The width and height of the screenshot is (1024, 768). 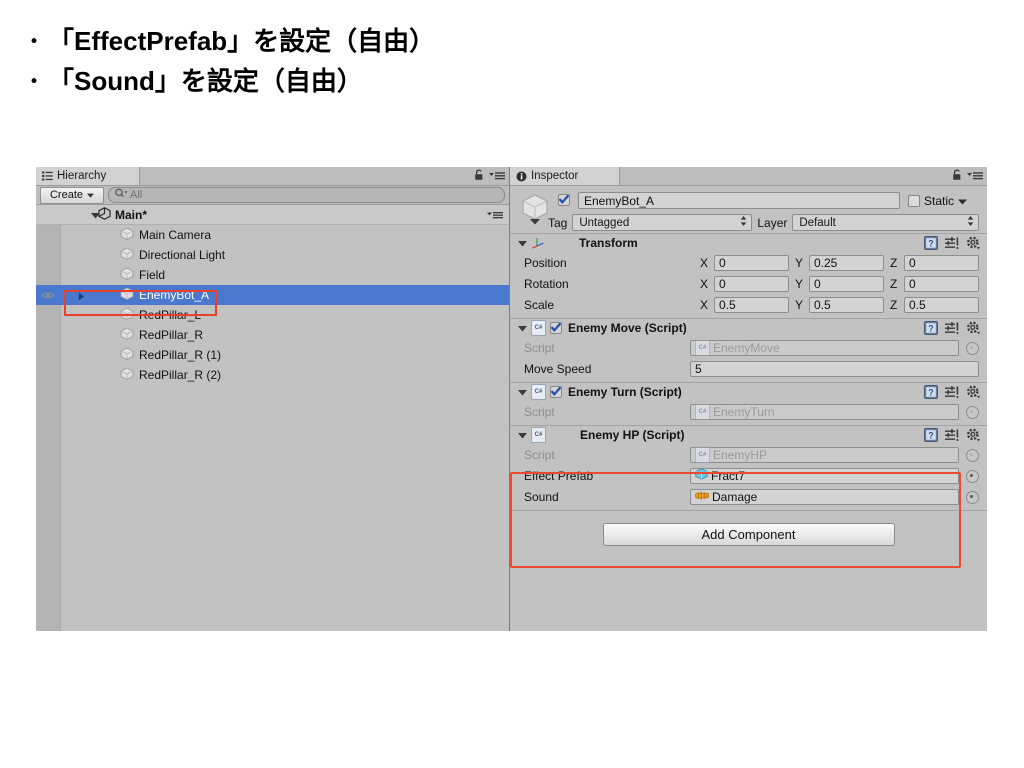 I want to click on layer-dropdown: Default, so click(x=885, y=222).